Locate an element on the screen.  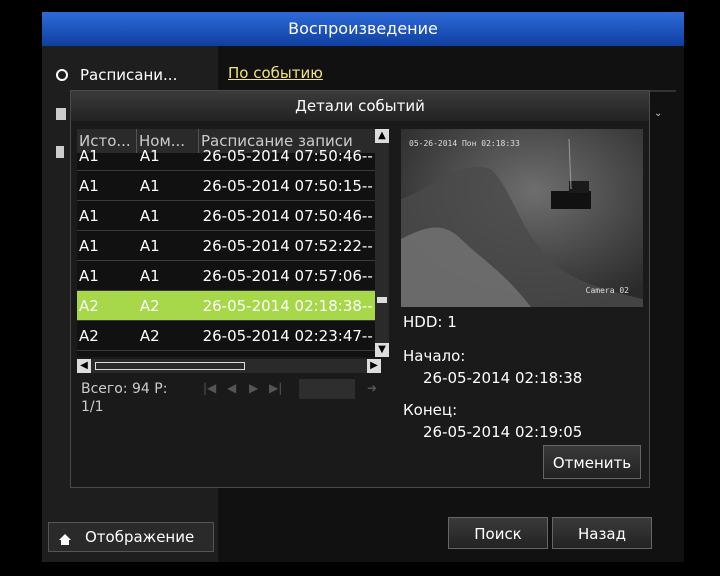
vertical-scrollbar: ▲ ▼ is located at coordinates (382, 243).